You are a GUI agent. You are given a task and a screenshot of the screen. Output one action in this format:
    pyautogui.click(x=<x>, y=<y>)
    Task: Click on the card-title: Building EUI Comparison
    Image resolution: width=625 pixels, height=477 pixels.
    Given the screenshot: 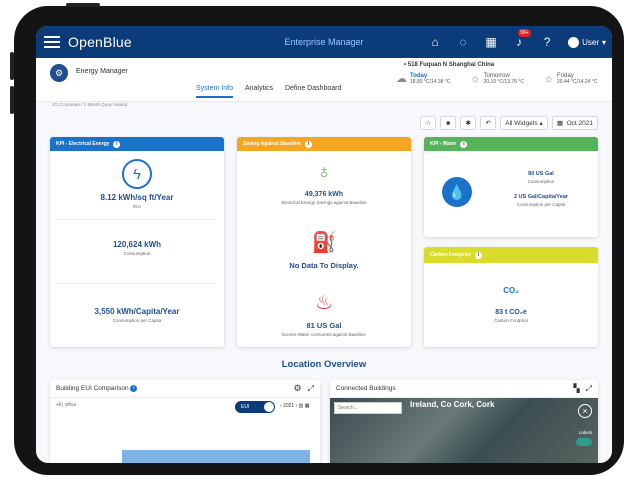 What is the action you would take?
    pyautogui.click(x=92, y=388)
    